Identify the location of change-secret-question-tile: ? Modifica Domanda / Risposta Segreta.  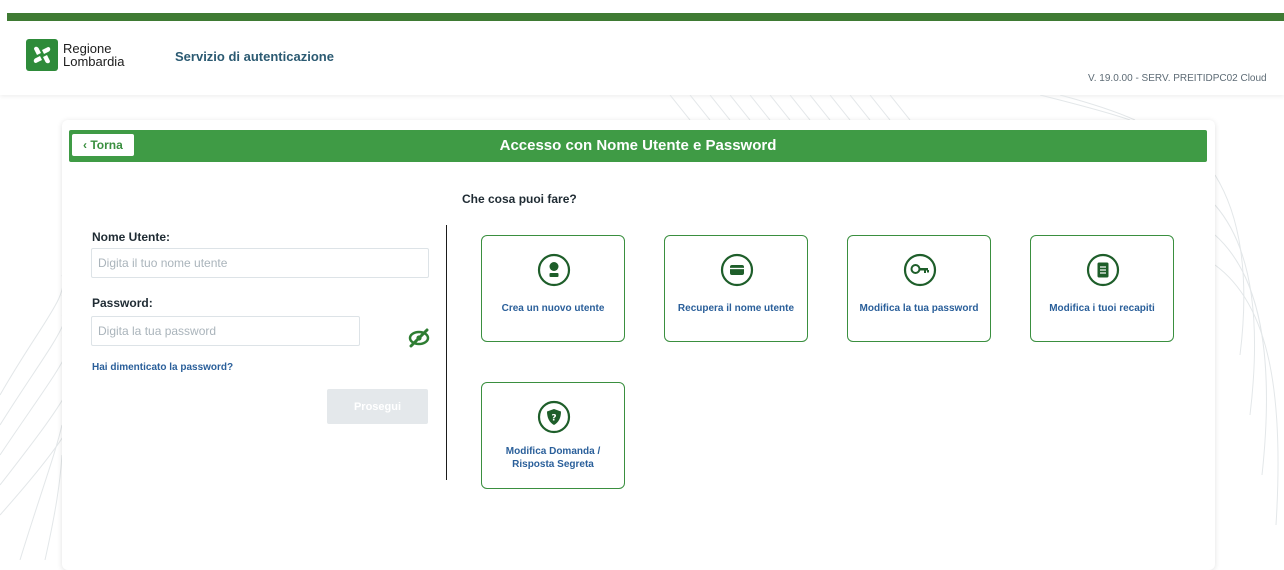
(553, 435).